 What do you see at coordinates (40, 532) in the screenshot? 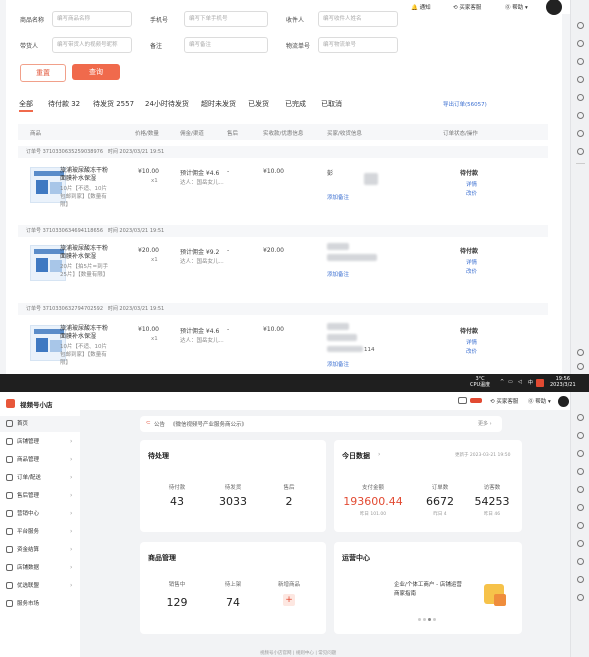
I see `sidebar-item-platform: 平台服务 ›` at bounding box center [40, 532].